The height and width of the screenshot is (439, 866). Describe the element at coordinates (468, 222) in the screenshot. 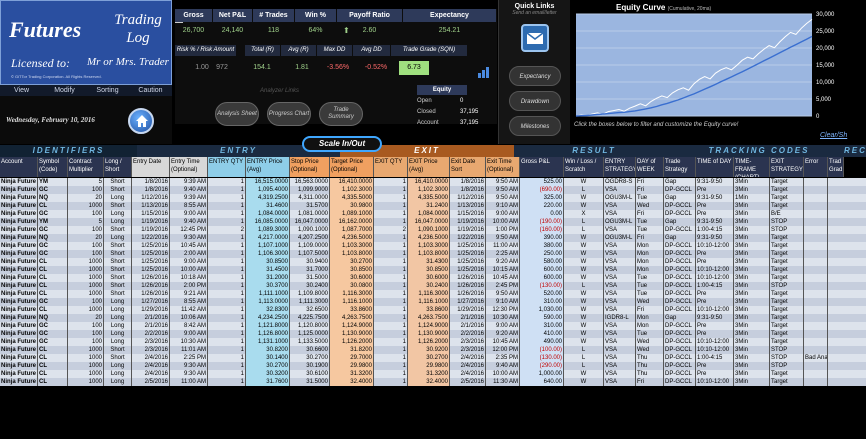

I see `table-cell: 1/19/2016` at that location.